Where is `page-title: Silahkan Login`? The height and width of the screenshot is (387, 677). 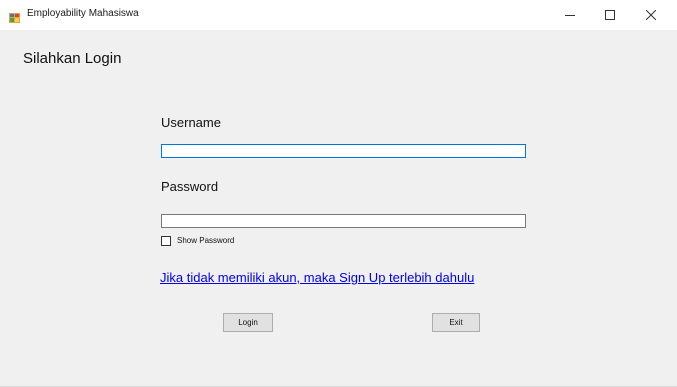
page-title: Silahkan Login is located at coordinates (72, 58).